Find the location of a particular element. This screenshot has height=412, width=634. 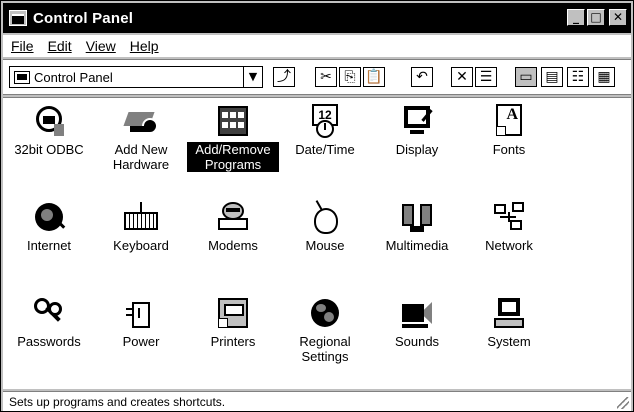

menu-help: Help is located at coordinates (144, 46).